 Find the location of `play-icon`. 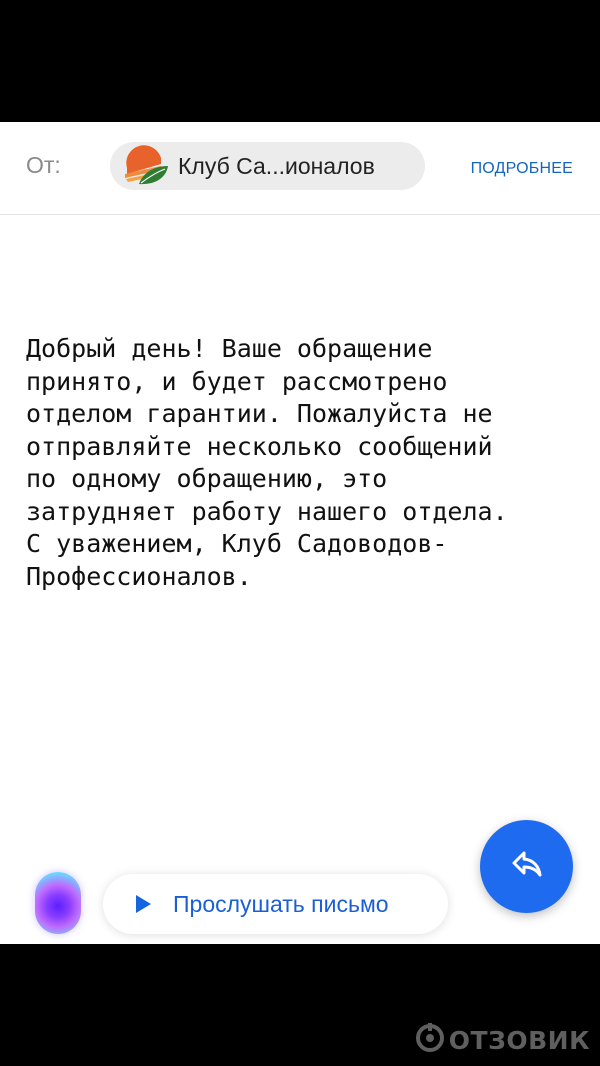

play-icon is located at coordinates (143, 904).